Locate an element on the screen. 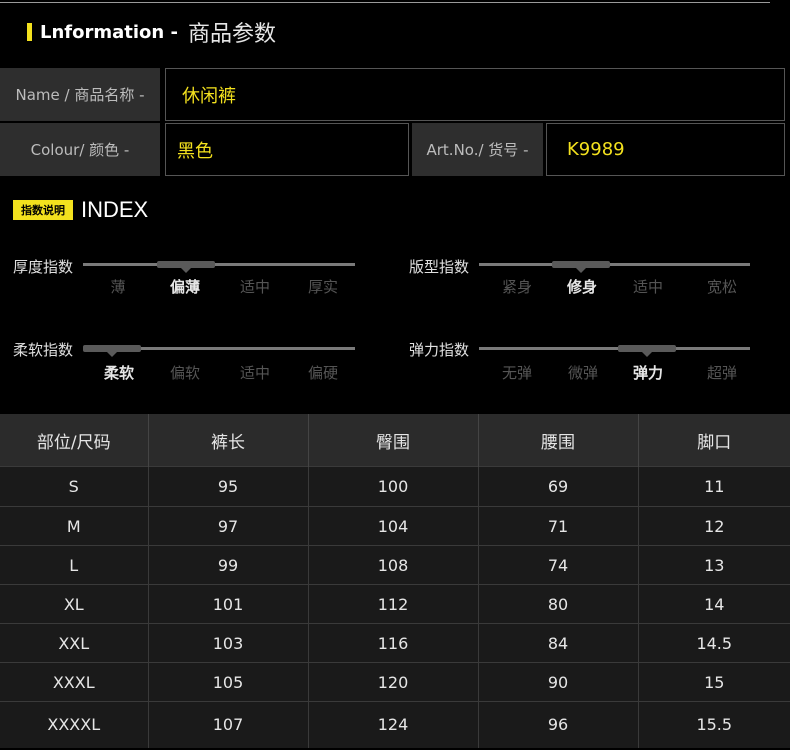 This screenshot has width=790, height=750. accent-bar is located at coordinates (29, 32).